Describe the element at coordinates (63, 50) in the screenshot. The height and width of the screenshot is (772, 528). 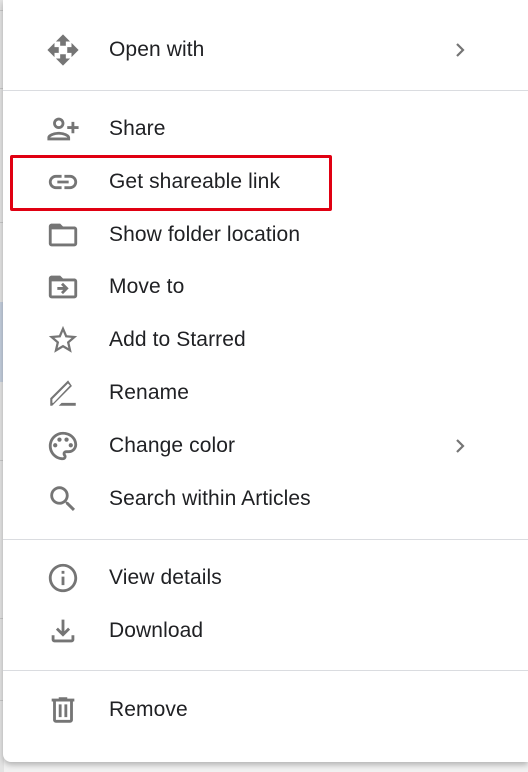
I see `open-with-icon` at that location.